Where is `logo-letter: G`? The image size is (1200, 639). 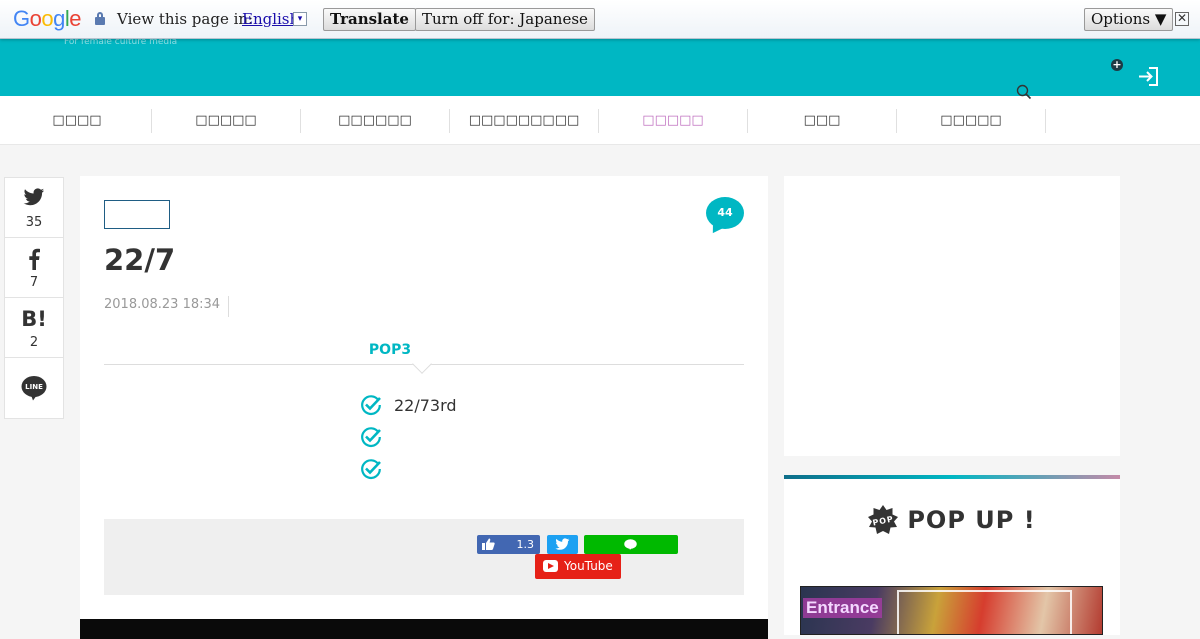 logo-letter: G is located at coordinates (21, 18).